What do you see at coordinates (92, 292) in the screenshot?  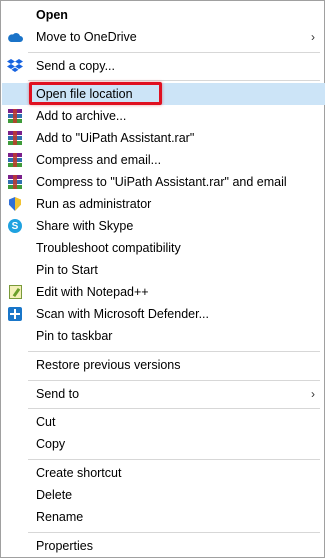 I see `menu-item-label: Edit with Notepad++` at bounding box center [92, 292].